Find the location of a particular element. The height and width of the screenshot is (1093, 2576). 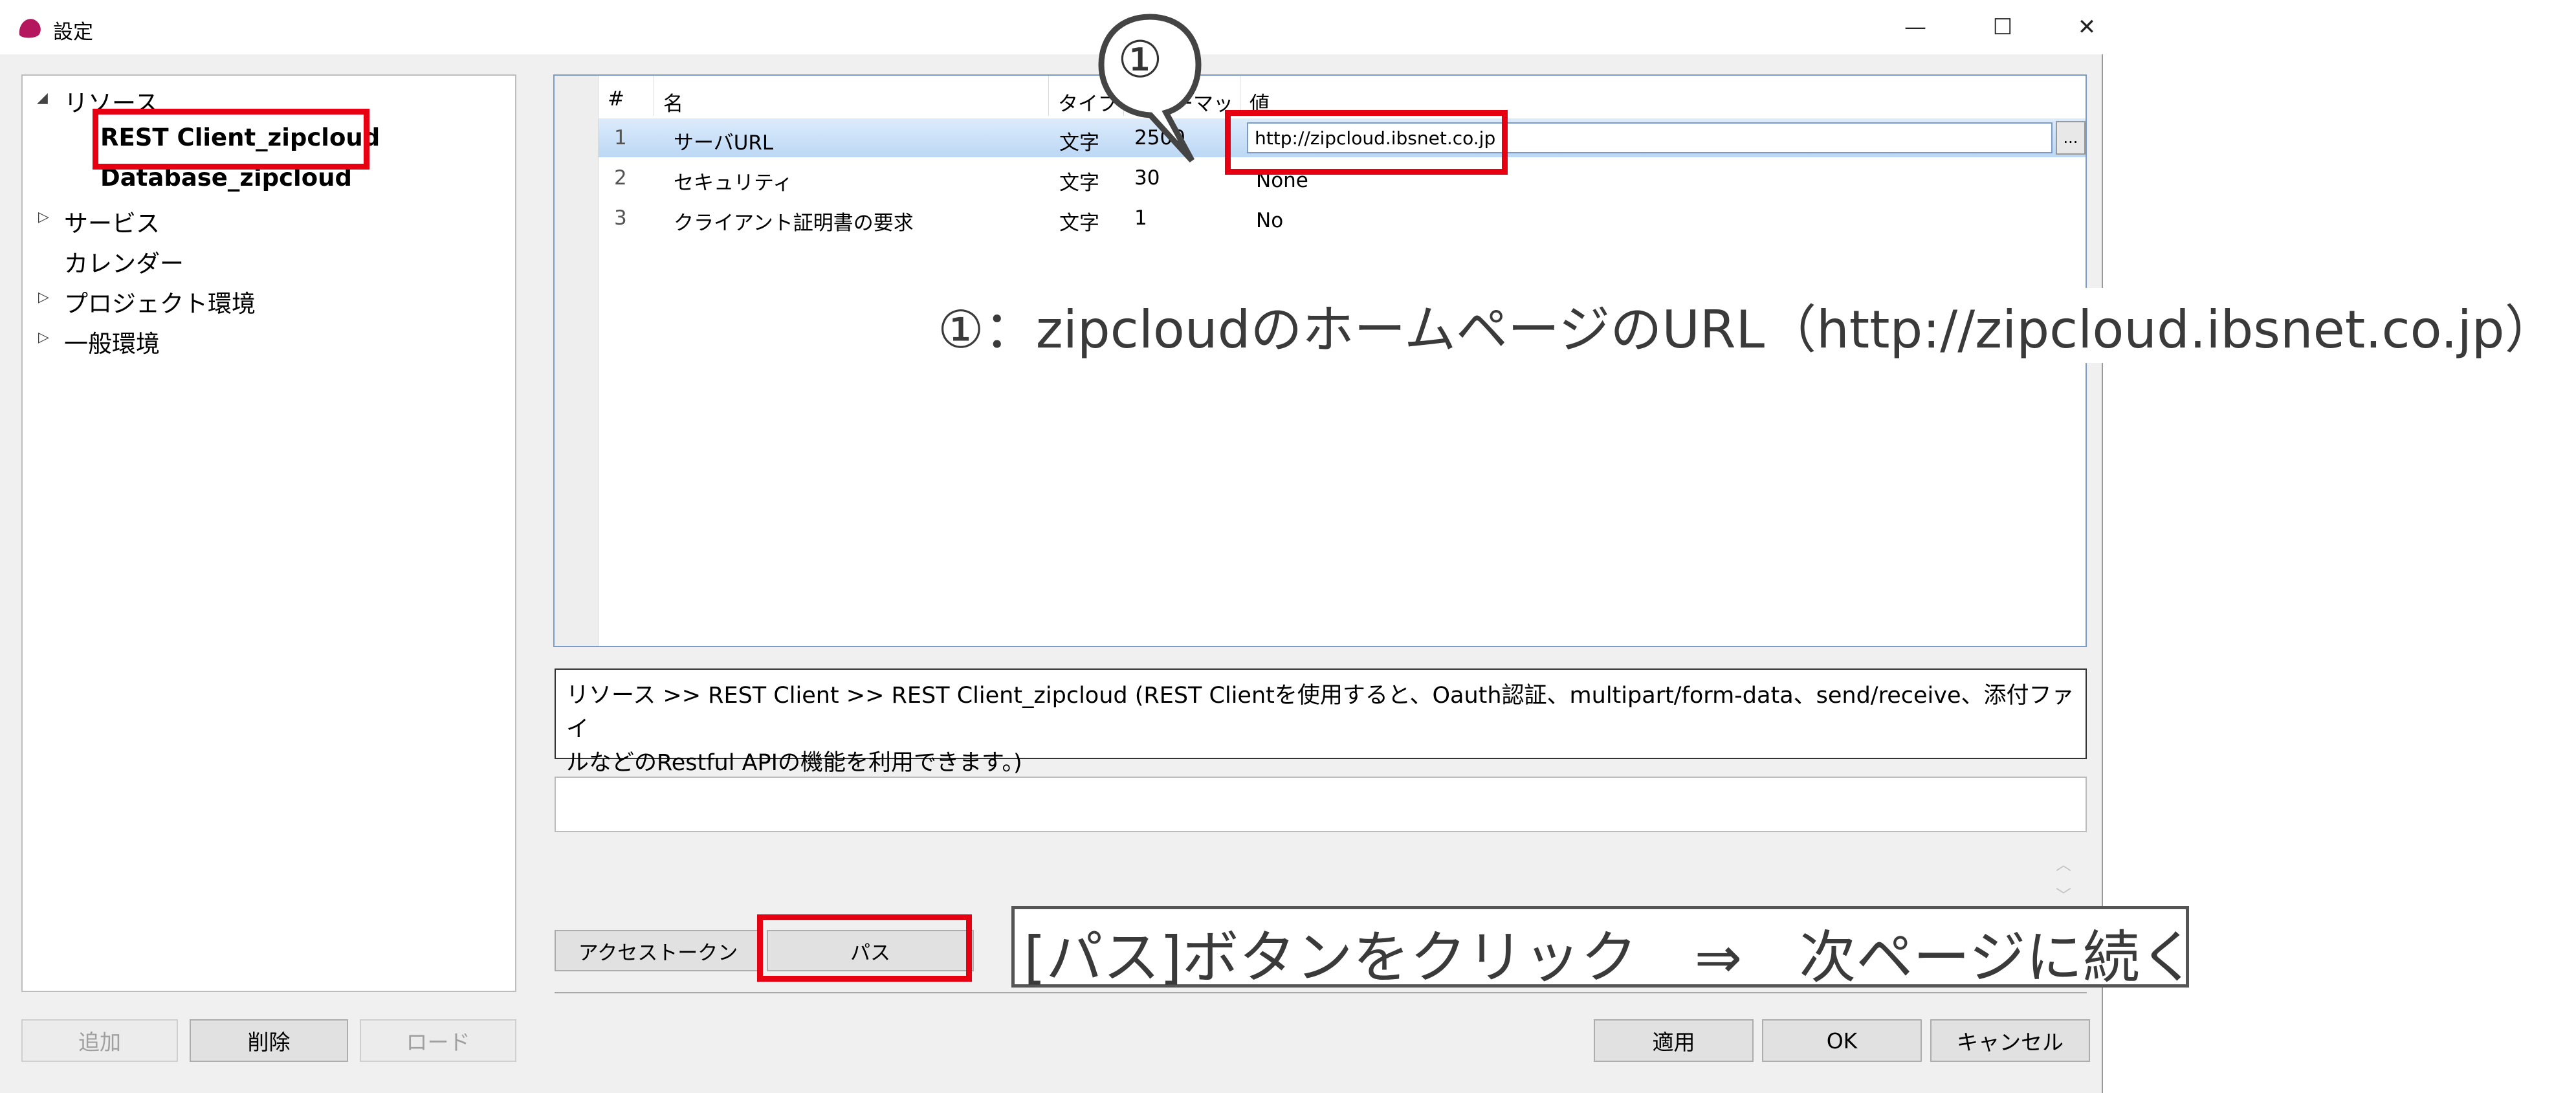

description-line: ルなどのRestful APIの機能を利用できます。) is located at coordinates (794, 763).